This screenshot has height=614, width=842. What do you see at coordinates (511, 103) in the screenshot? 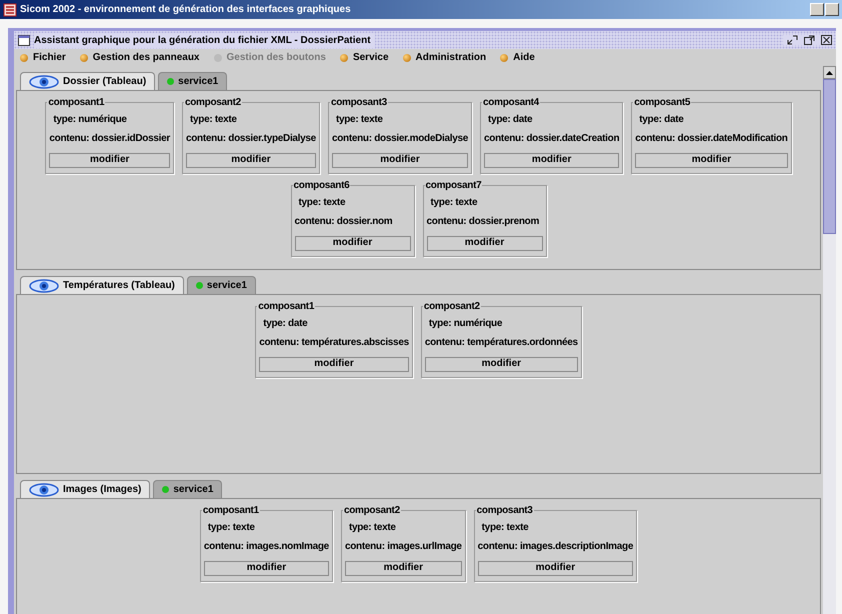
I see `group-title: composant4` at bounding box center [511, 103].